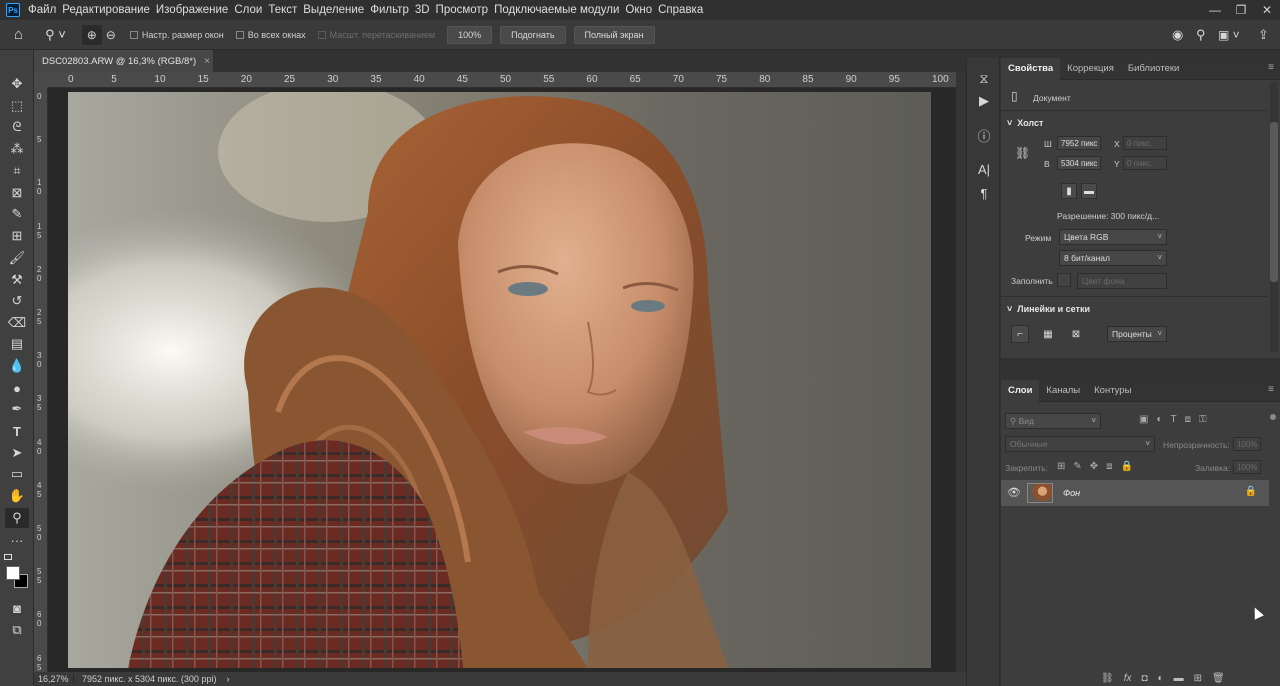 This screenshot has width=1280, height=686. I want to click on properties-scrollbar, so click(1274, 217).